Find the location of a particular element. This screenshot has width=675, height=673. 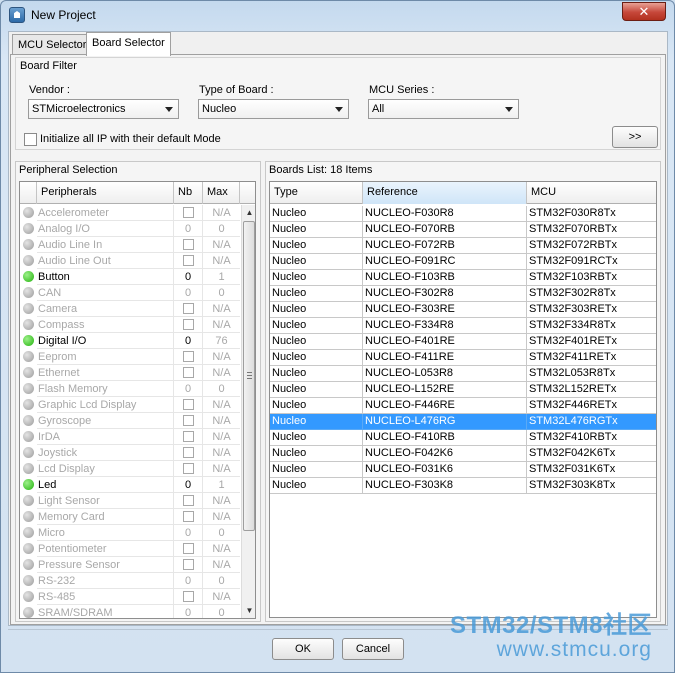

peripheral-row: Audio Line Out N/A is located at coordinates (130, 261).